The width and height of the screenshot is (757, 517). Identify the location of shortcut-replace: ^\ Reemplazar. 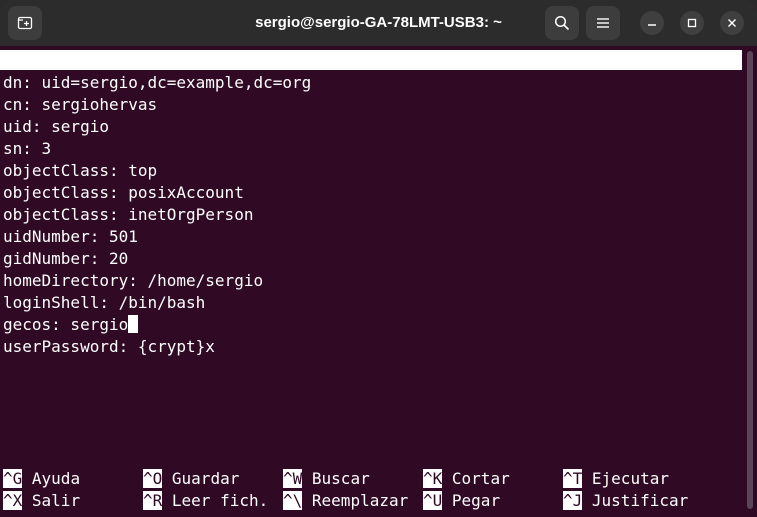
(345, 501).